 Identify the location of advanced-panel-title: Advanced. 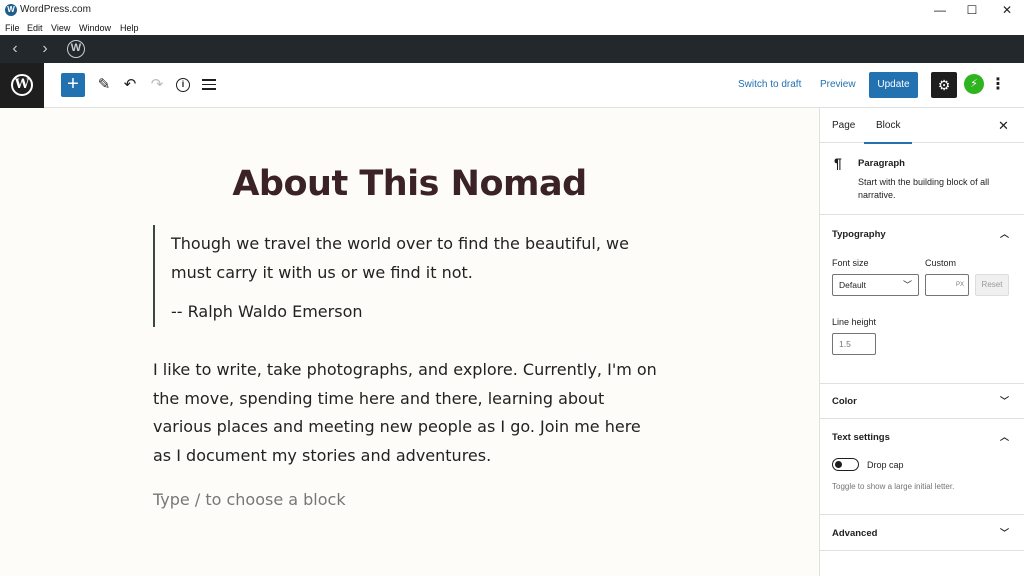
(854, 533).